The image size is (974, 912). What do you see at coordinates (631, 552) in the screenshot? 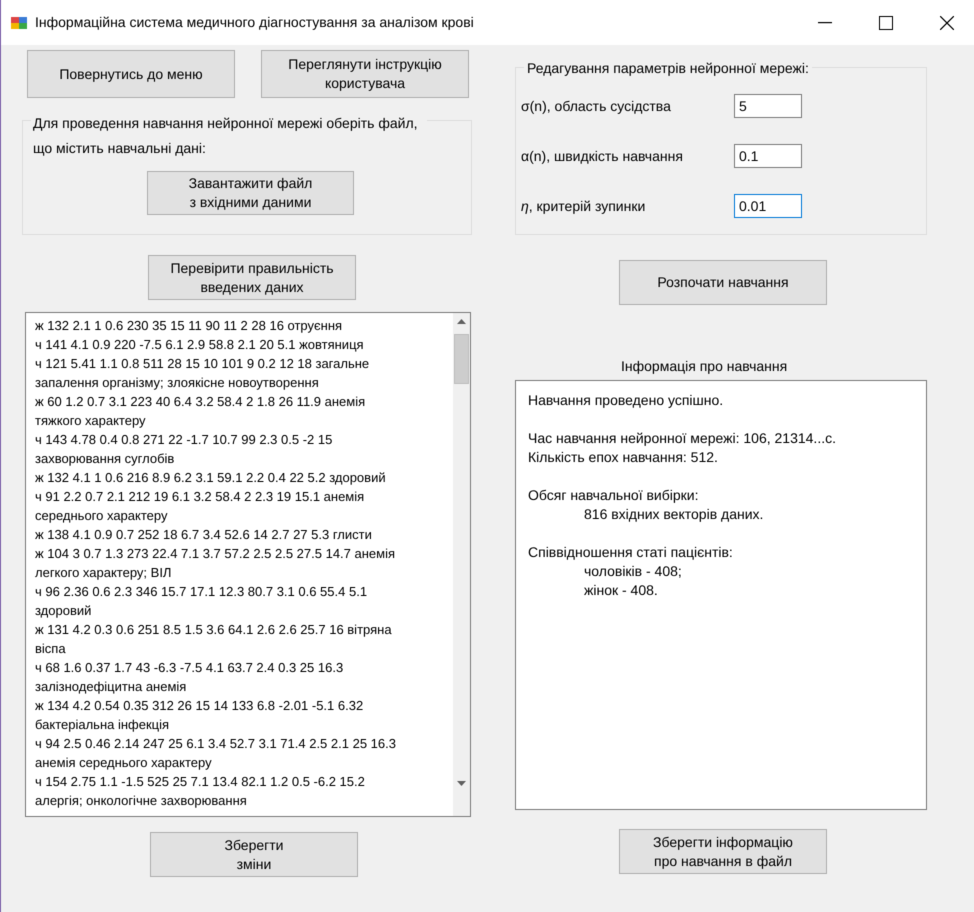
I see `info-line: Співвідношення статі пацієнтів:` at bounding box center [631, 552].